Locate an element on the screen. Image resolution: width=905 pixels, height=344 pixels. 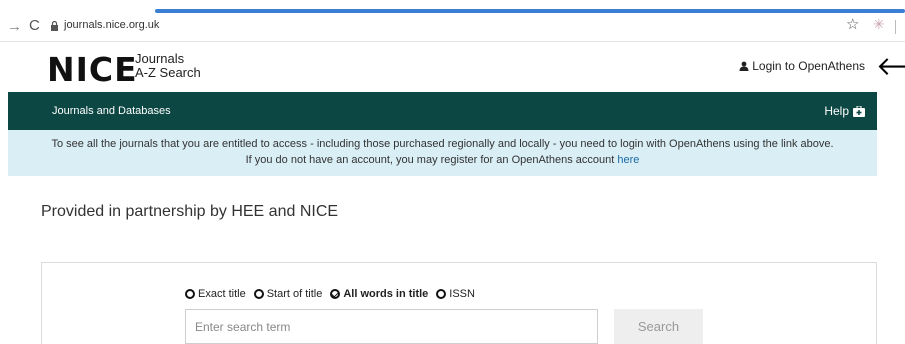
address-bar: journals.nice.org.uk is located at coordinates (111, 25).